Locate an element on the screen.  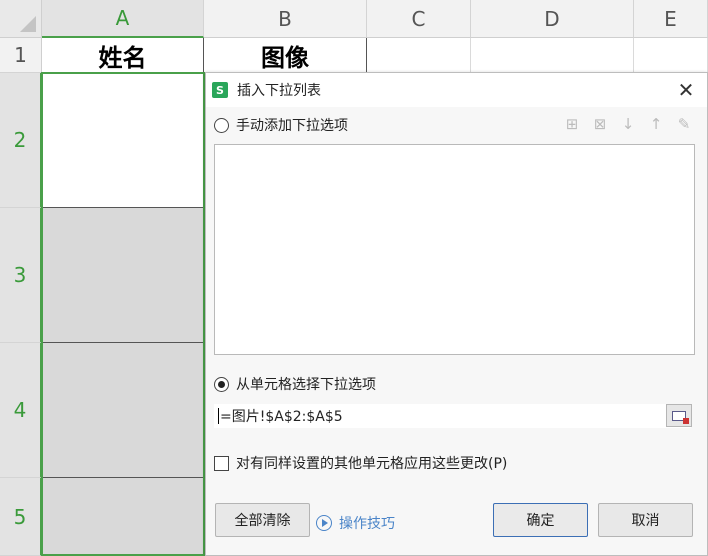
cell-b1: 图像 is located at coordinates (285, 55).